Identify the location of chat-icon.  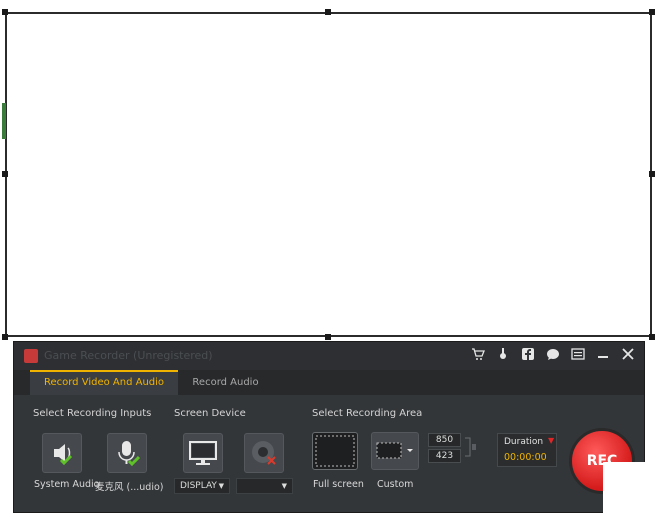
(553, 355).